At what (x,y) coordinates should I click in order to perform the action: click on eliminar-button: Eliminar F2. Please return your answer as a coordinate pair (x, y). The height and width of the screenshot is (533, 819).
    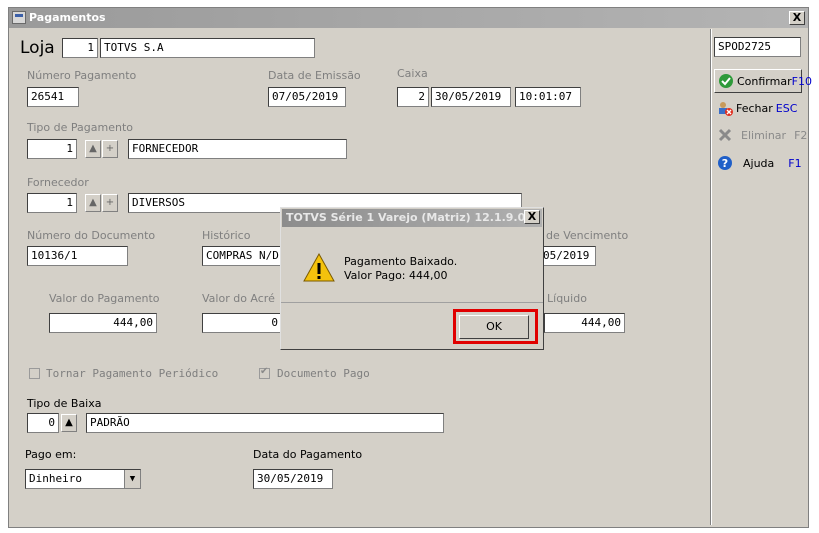
    Looking at the image, I should click on (760, 135).